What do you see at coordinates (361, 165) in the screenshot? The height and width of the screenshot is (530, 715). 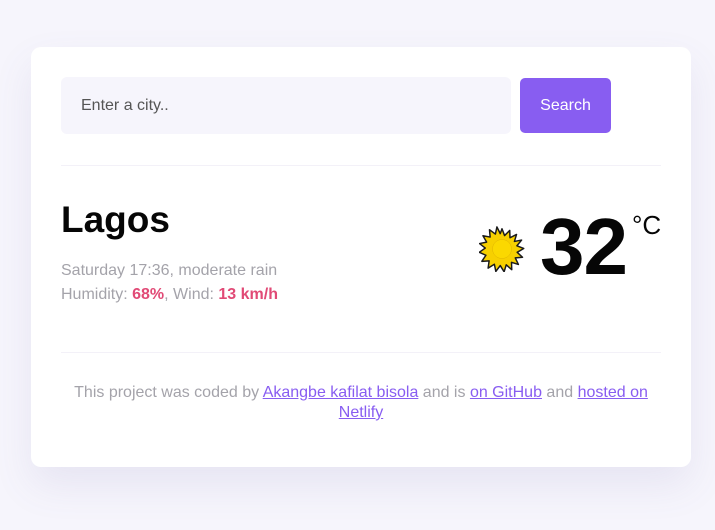 I see `top-divider` at bounding box center [361, 165].